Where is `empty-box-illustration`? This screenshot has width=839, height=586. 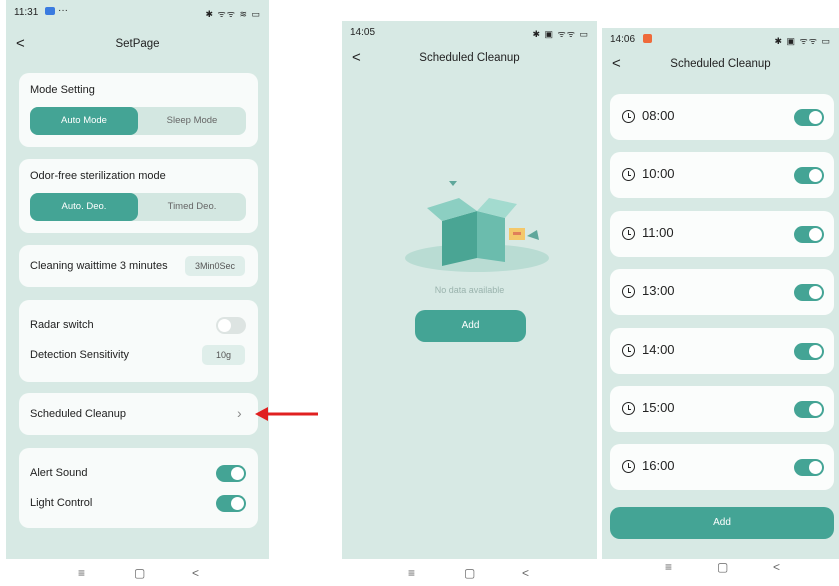 empty-box-illustration is located at coordinates (477, 226).